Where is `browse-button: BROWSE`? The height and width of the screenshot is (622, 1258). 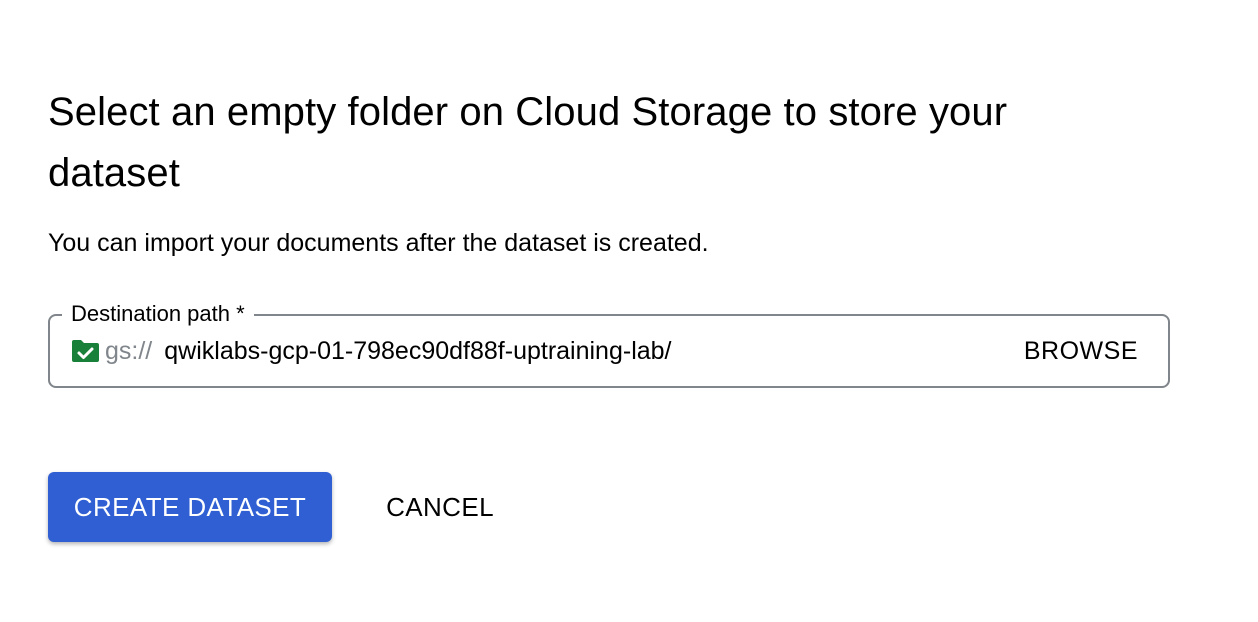
browse-button: BROWSE is located at coordinates (1081, 351).